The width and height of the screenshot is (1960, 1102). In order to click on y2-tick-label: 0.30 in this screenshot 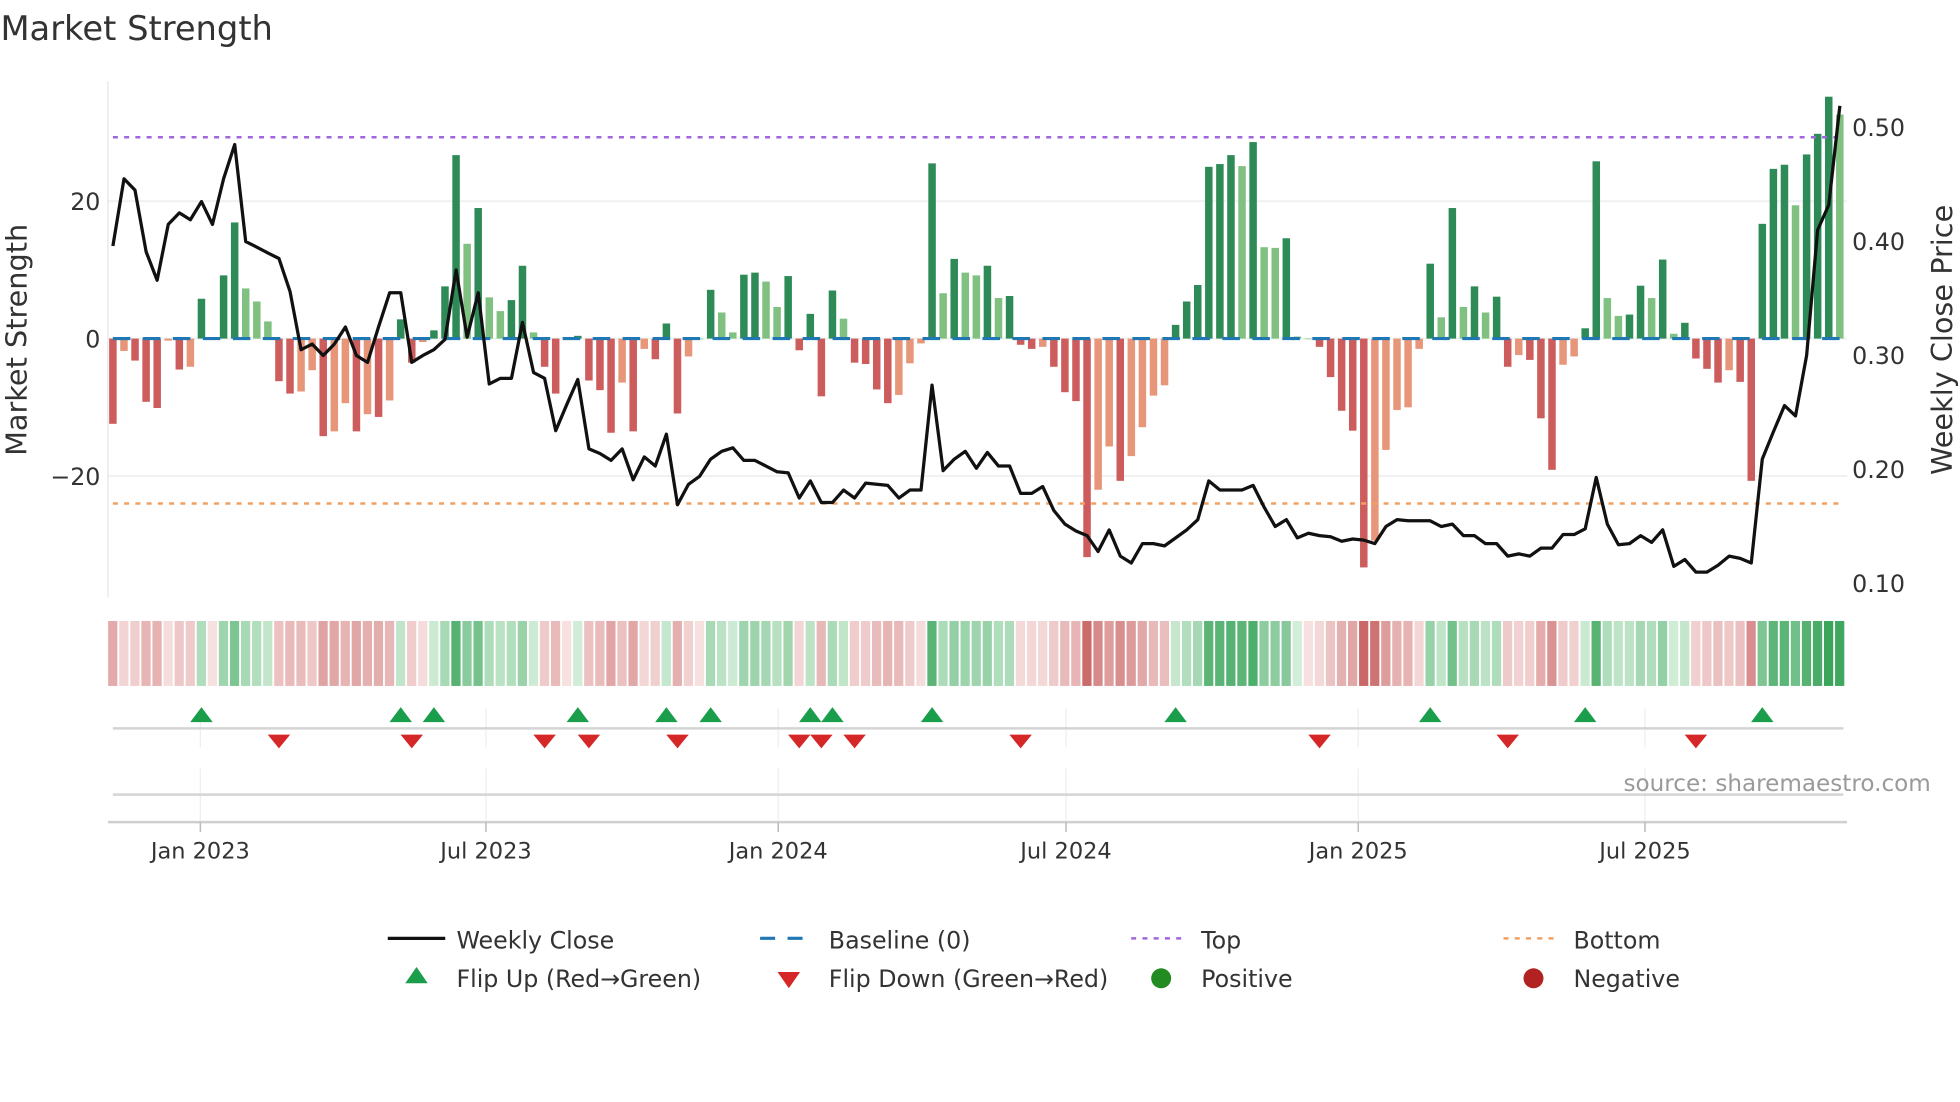, I will do `click(1878, 356)`.